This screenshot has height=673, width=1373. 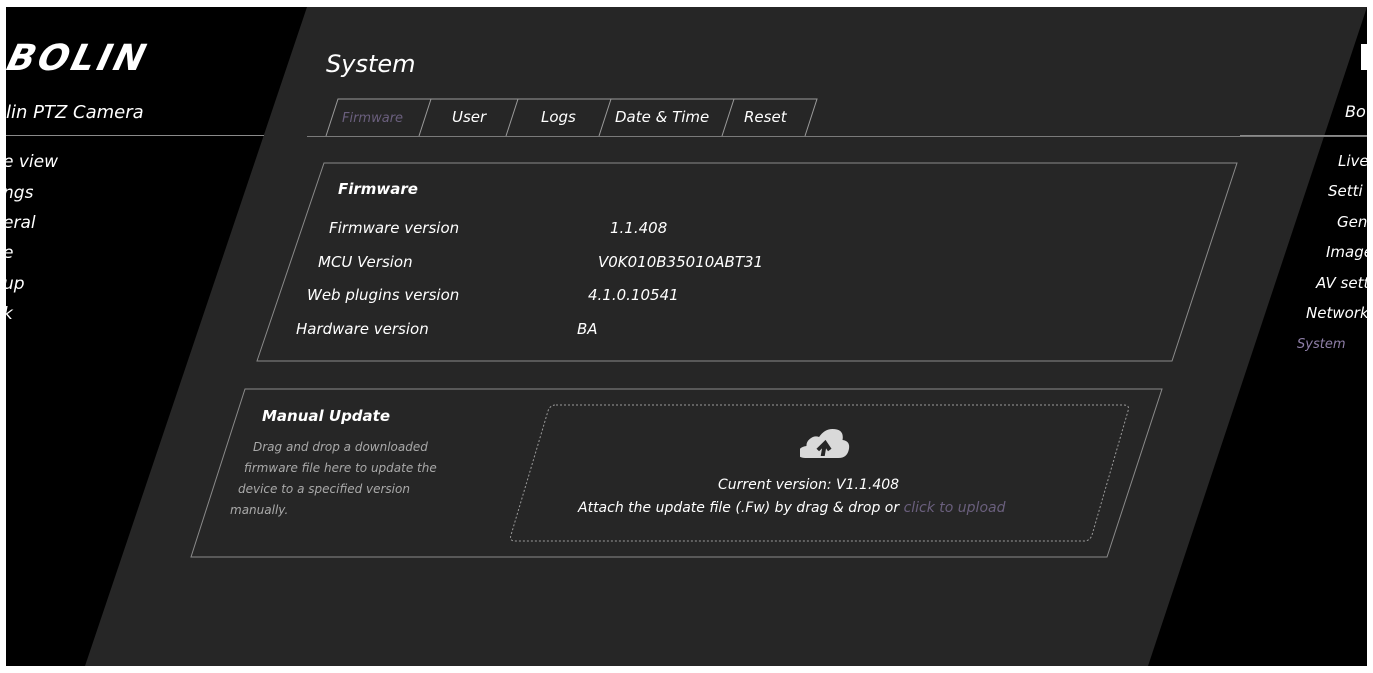 I want to click on web-plugins-version-label: Web plugins version, so click(x=383, y=295).